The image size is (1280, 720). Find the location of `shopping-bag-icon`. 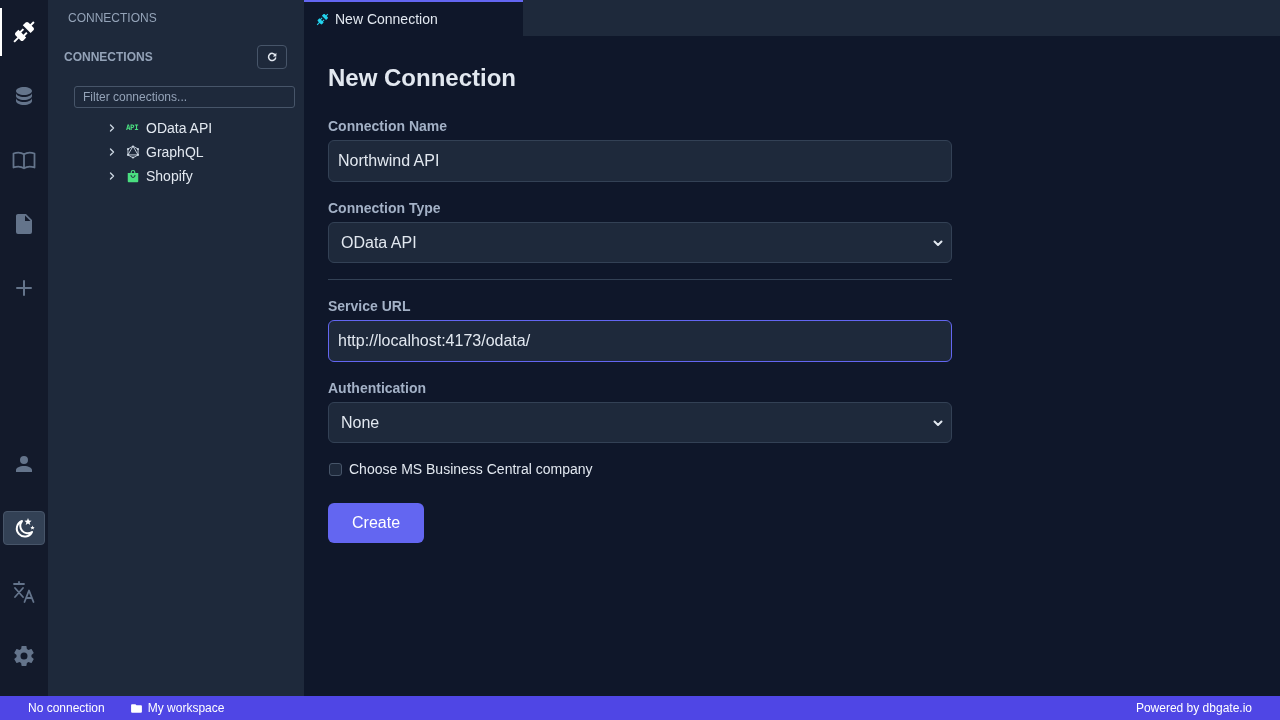

shopping-bag-icon is located at coordinates (133, 176).